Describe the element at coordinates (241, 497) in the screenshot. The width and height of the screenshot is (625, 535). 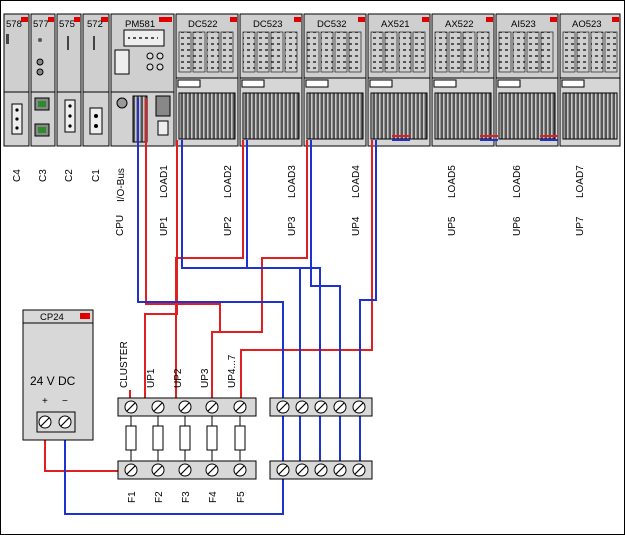
I see `label-f5: F5` at that location.